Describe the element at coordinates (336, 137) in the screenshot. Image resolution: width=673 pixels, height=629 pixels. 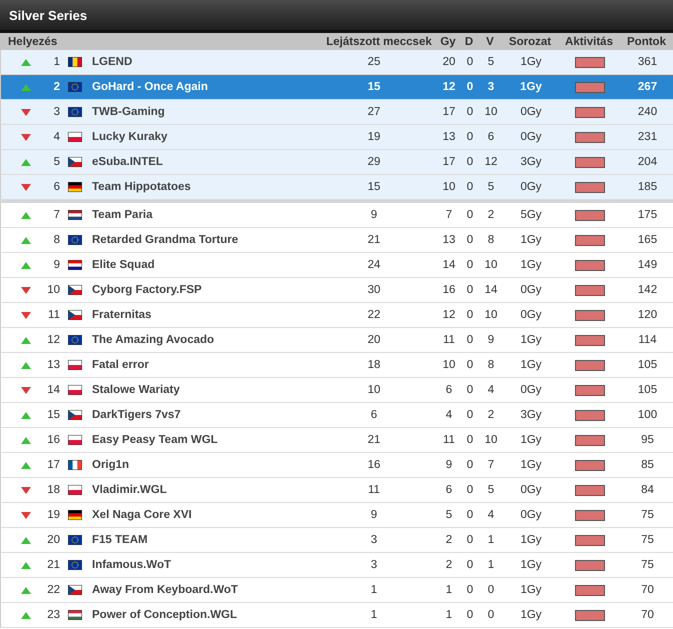
I see `table-row: 4 Lucky Kuraky 19 13 0 6 0Gy 231` at that location.